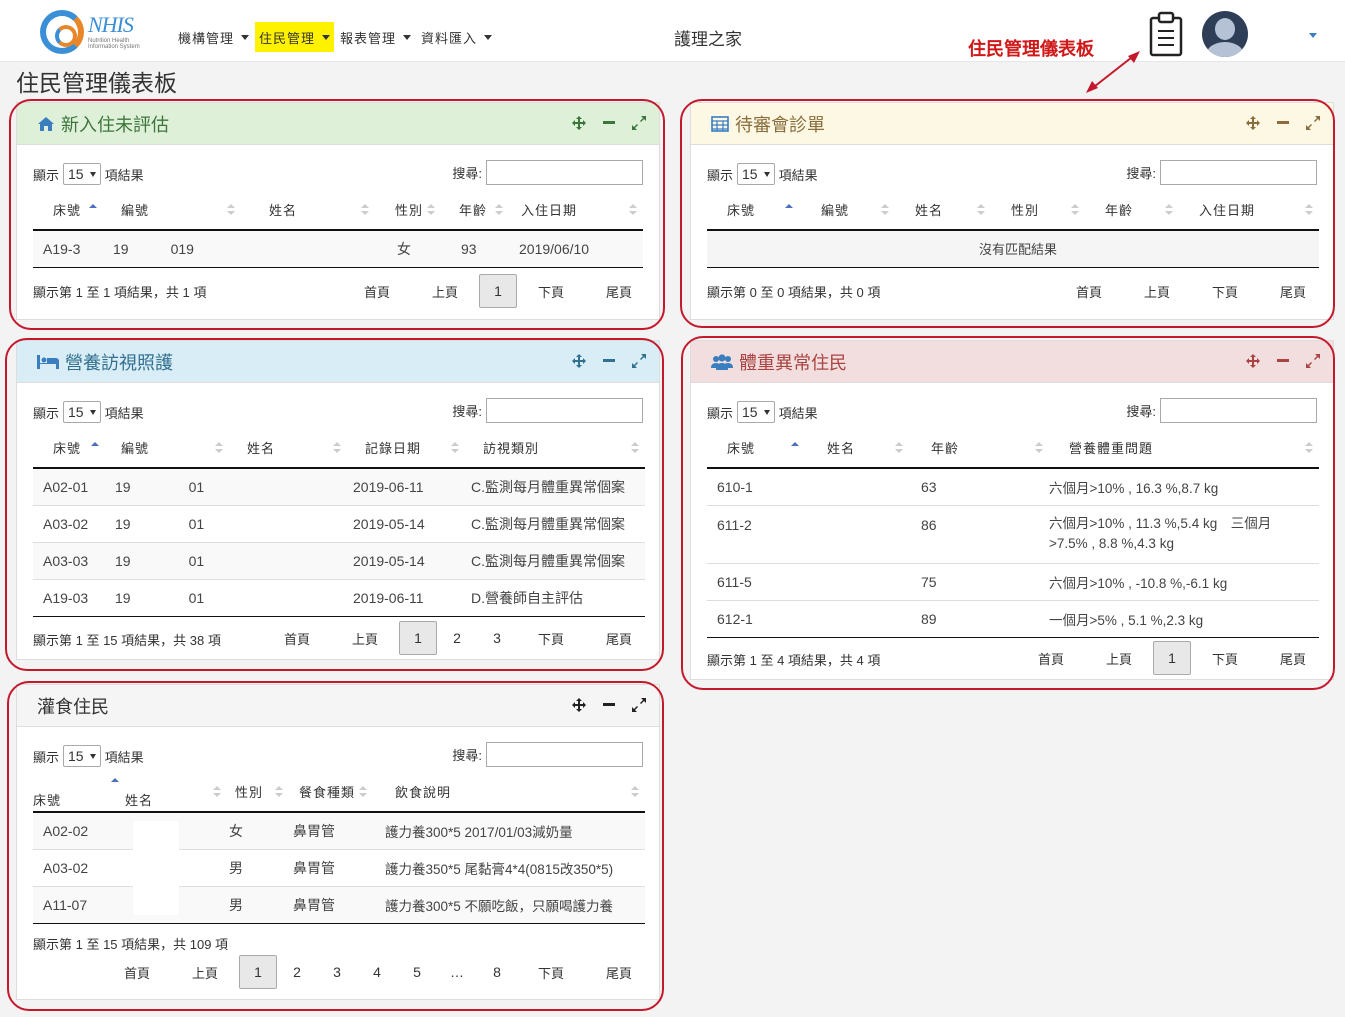  What do you see at coordinates (375, 37) in the screenshot?
I see `nav-report-management: 報表管理` at bounding box center [375, 37].